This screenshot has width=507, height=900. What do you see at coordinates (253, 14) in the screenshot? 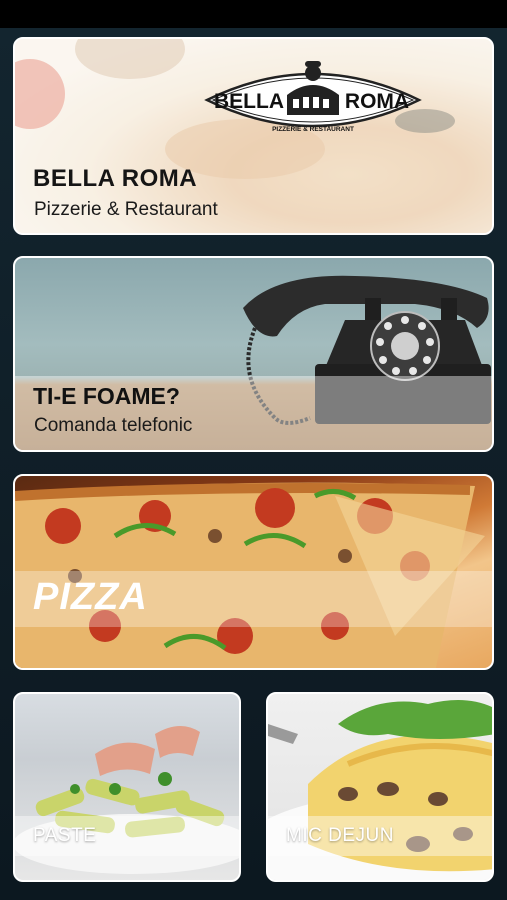
I see `status-bar` at bounding box center [253, 14].